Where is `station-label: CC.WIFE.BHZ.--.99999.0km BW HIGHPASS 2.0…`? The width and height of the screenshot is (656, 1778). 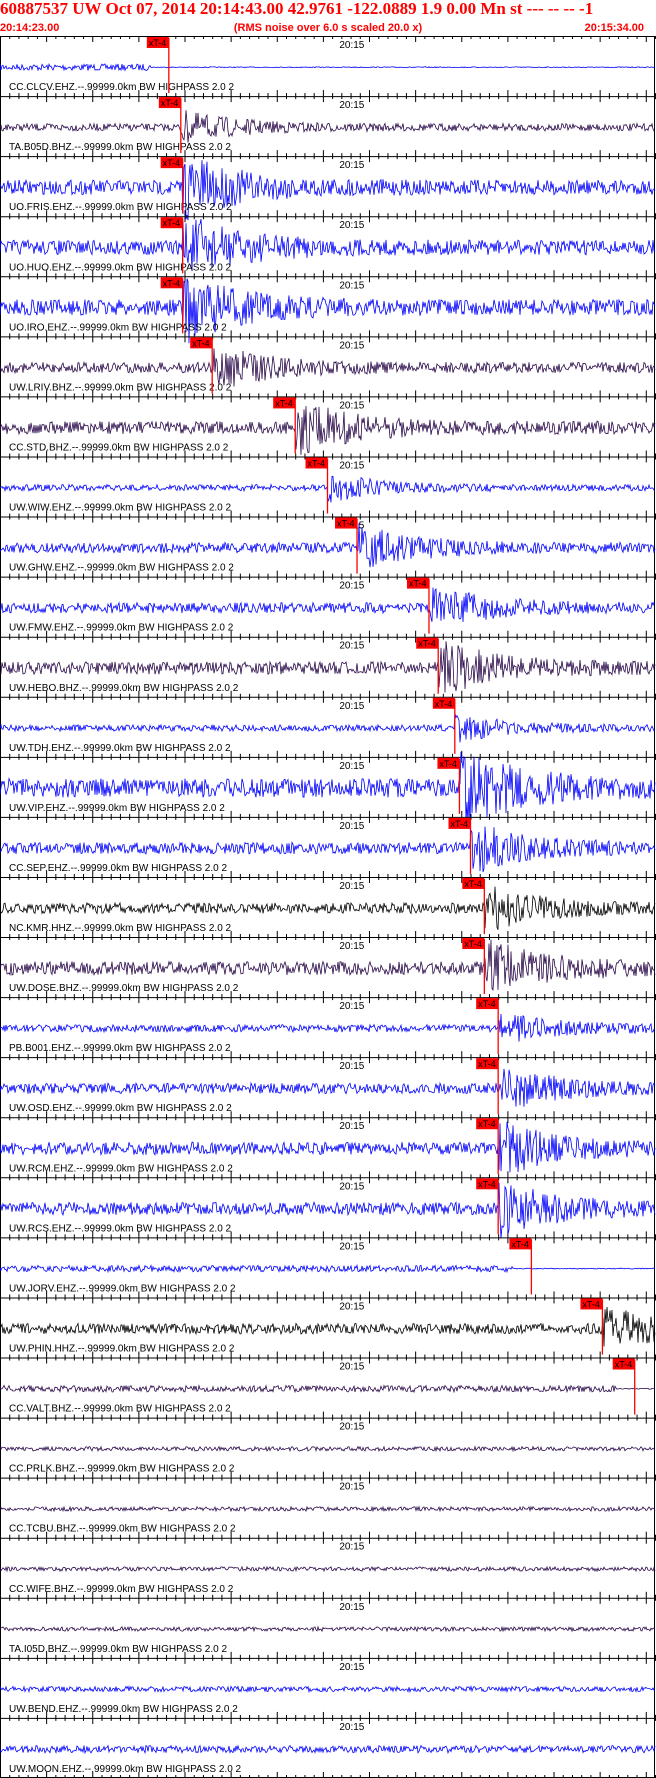
station-label: CC.WIFE.BHZ.--.99999.0km BW HIGHPASS 2.0… is located at coordinates (121, 1589).